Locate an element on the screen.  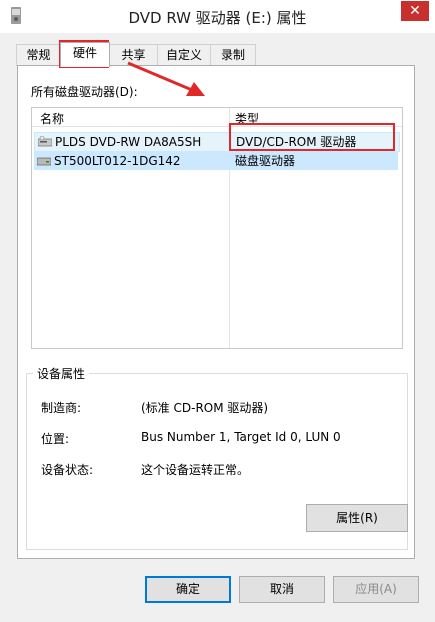
drive-name: PLDS DVD-RW DA8A5SH is located at coordinates (128, 142).